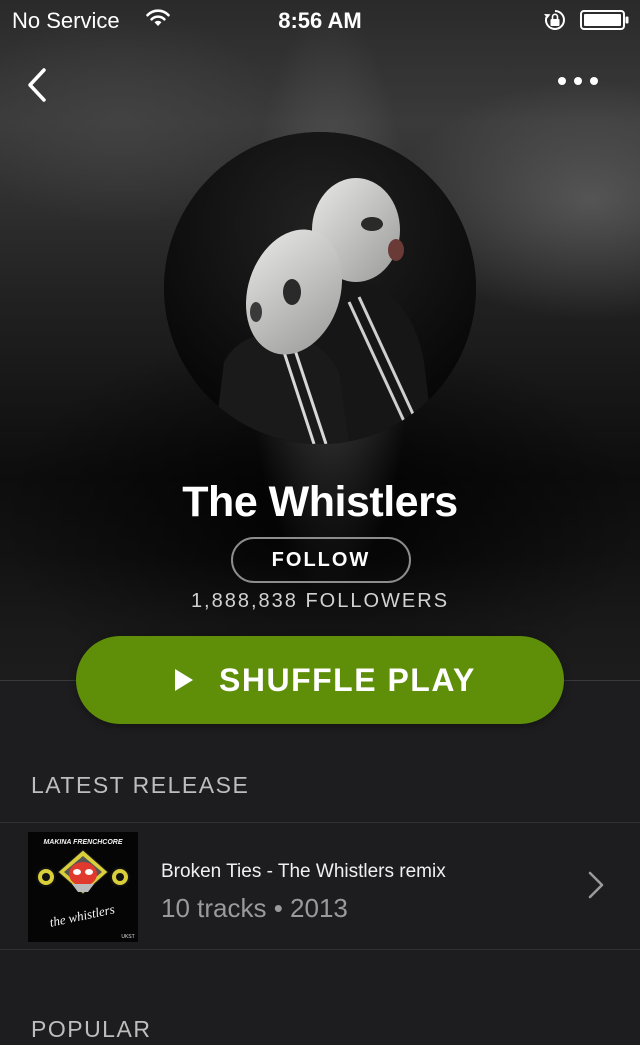 The image size is (640, 1045). I want to click on artist-name: The Whistlers, so click(320, 502).